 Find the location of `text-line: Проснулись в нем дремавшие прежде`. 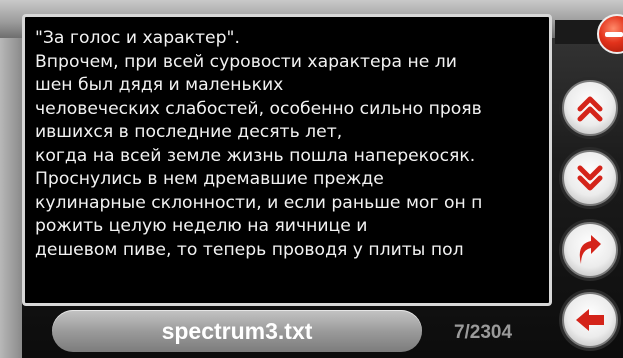

text-line: Проснулись в нем дремавшие прежде is located at coordinates (209, 179).